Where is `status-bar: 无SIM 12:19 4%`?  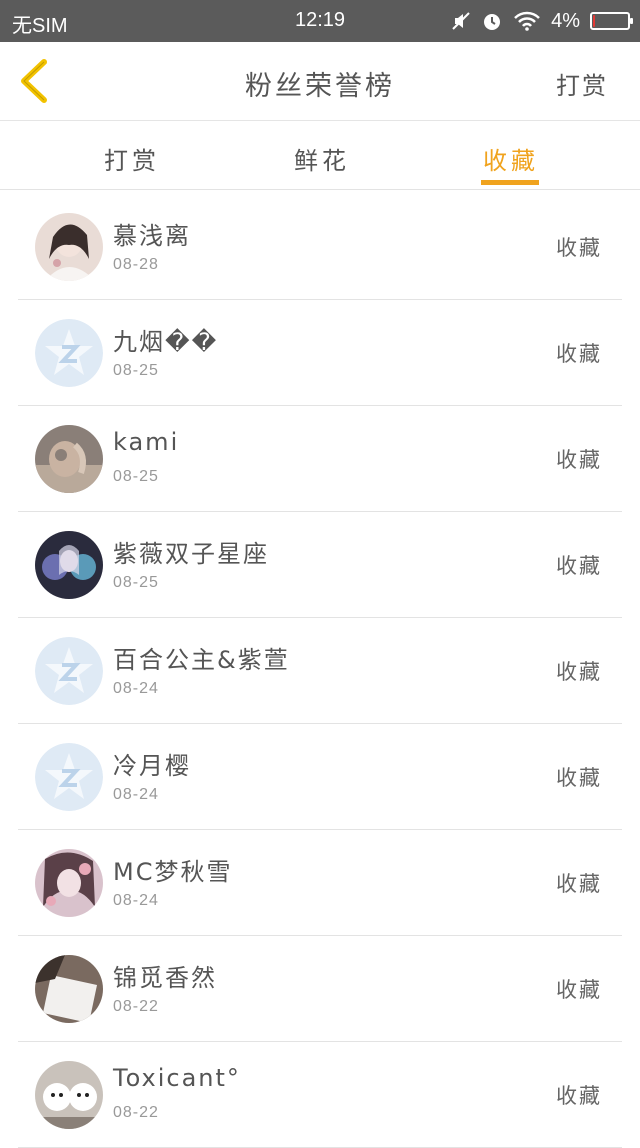 status-bar: 无SIM 12:19 4% is located at coordinates (320, 21).